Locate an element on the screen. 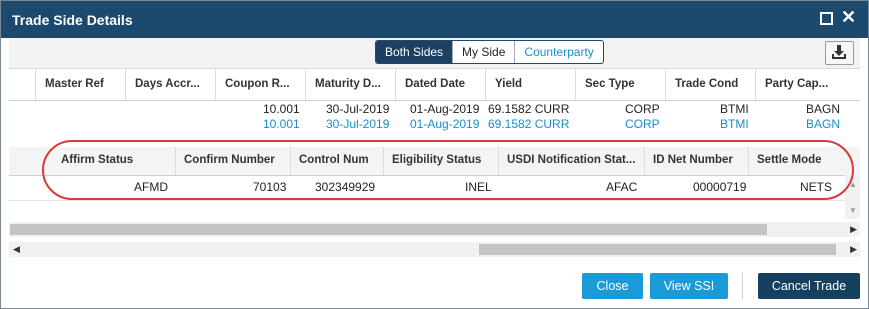 This screenshot has height=309, width=869. maximize-icon is located at coordinates (826, 18).